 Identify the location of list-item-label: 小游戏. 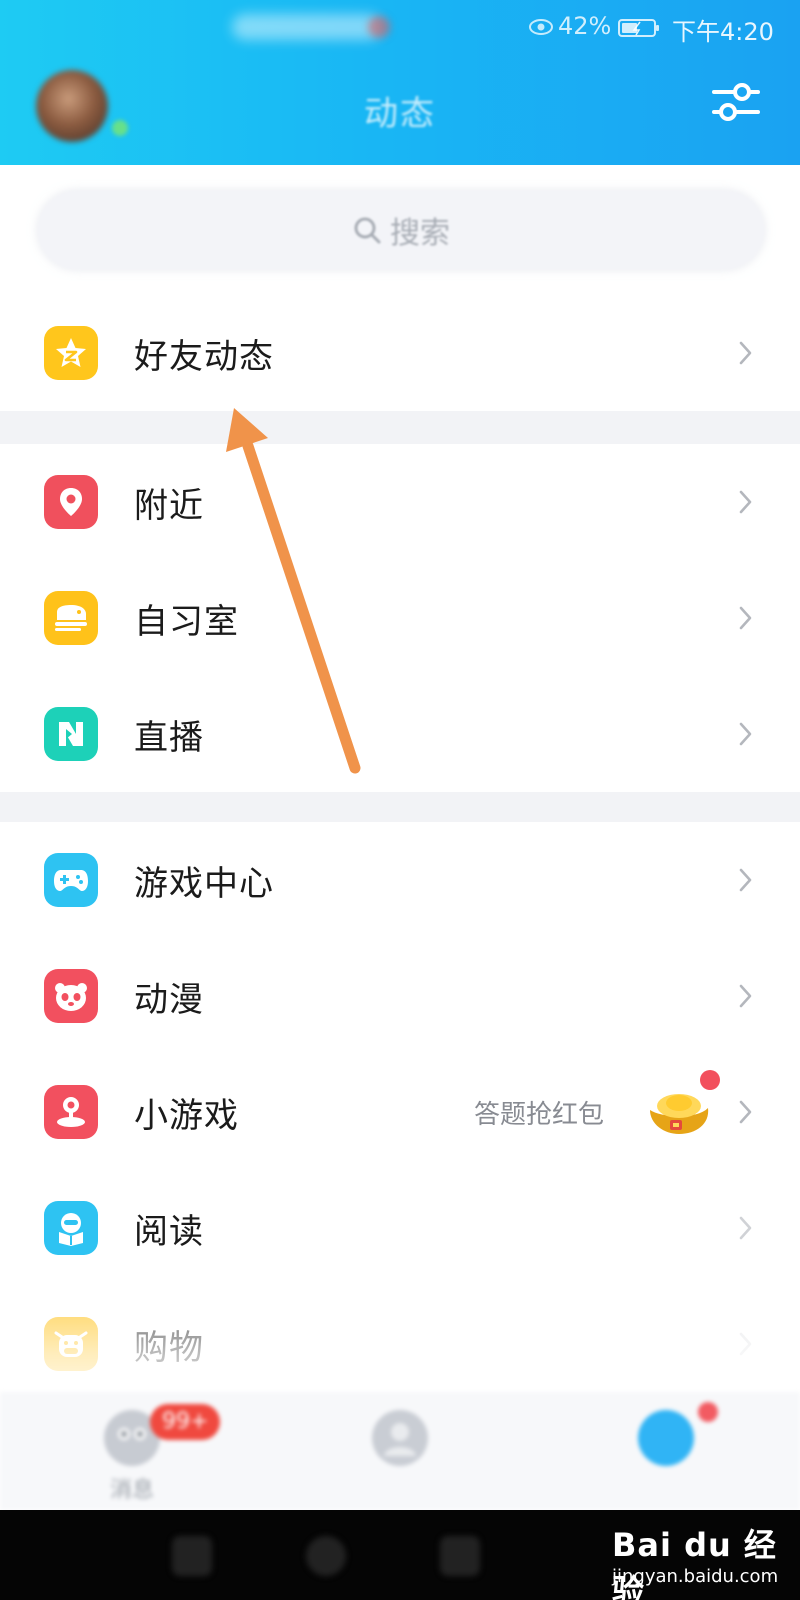
(186, 1115).